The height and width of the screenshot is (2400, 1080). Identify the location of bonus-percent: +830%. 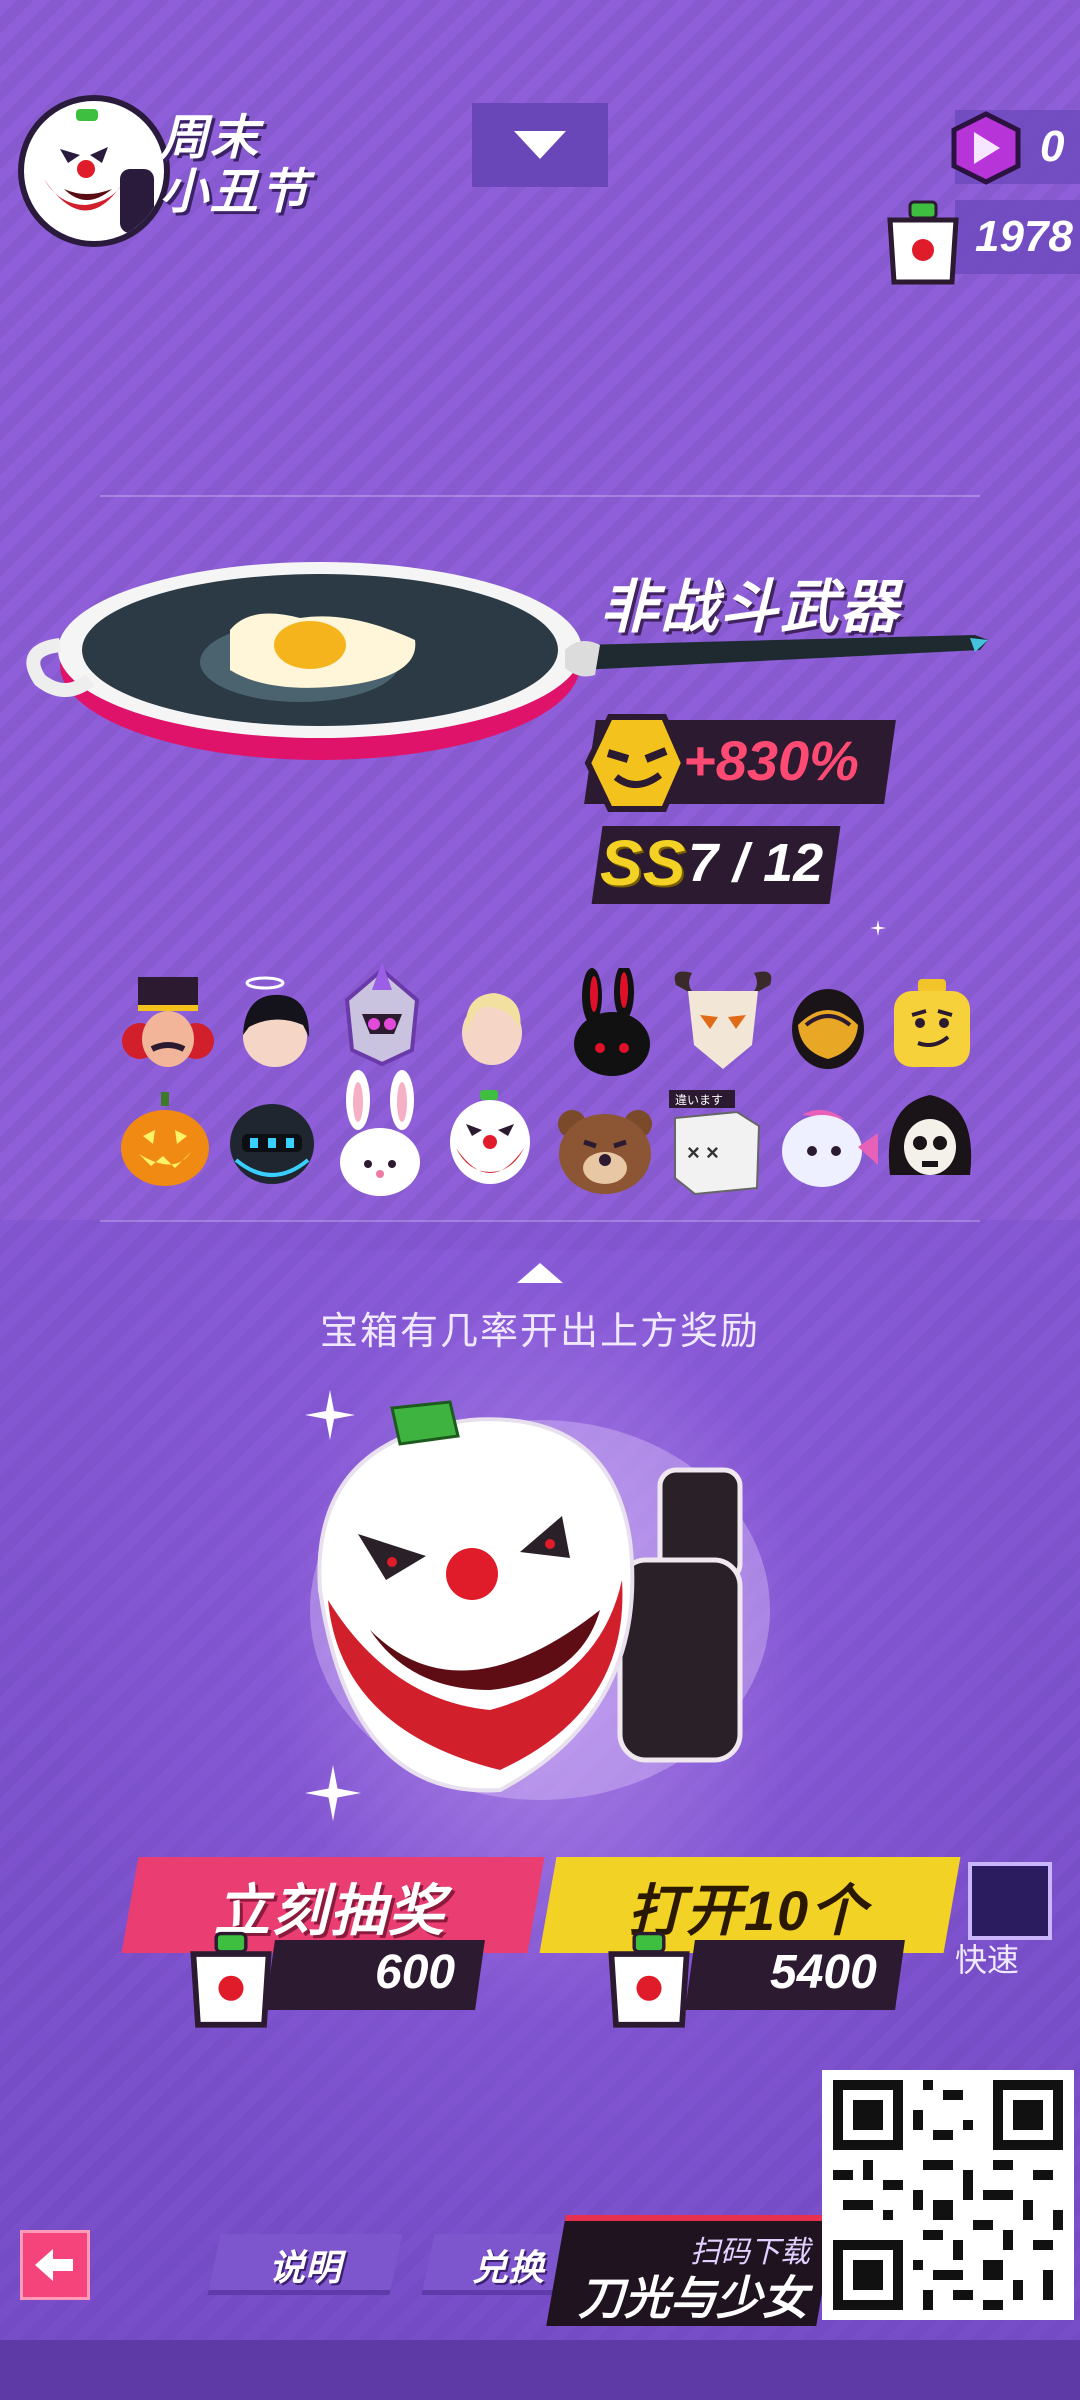
(771, 760).